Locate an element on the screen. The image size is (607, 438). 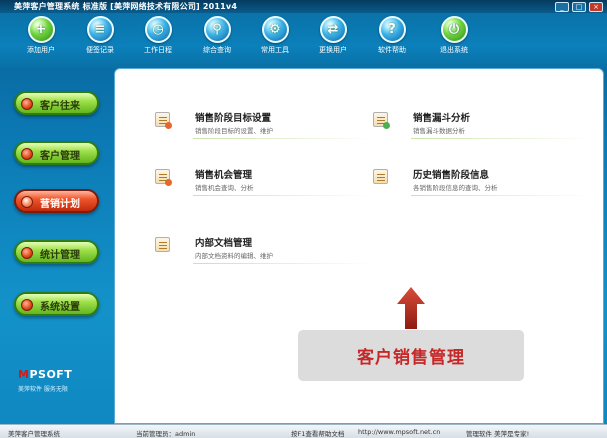
nav-customer-management: 客户管理 is located at coordinates (56, 153).